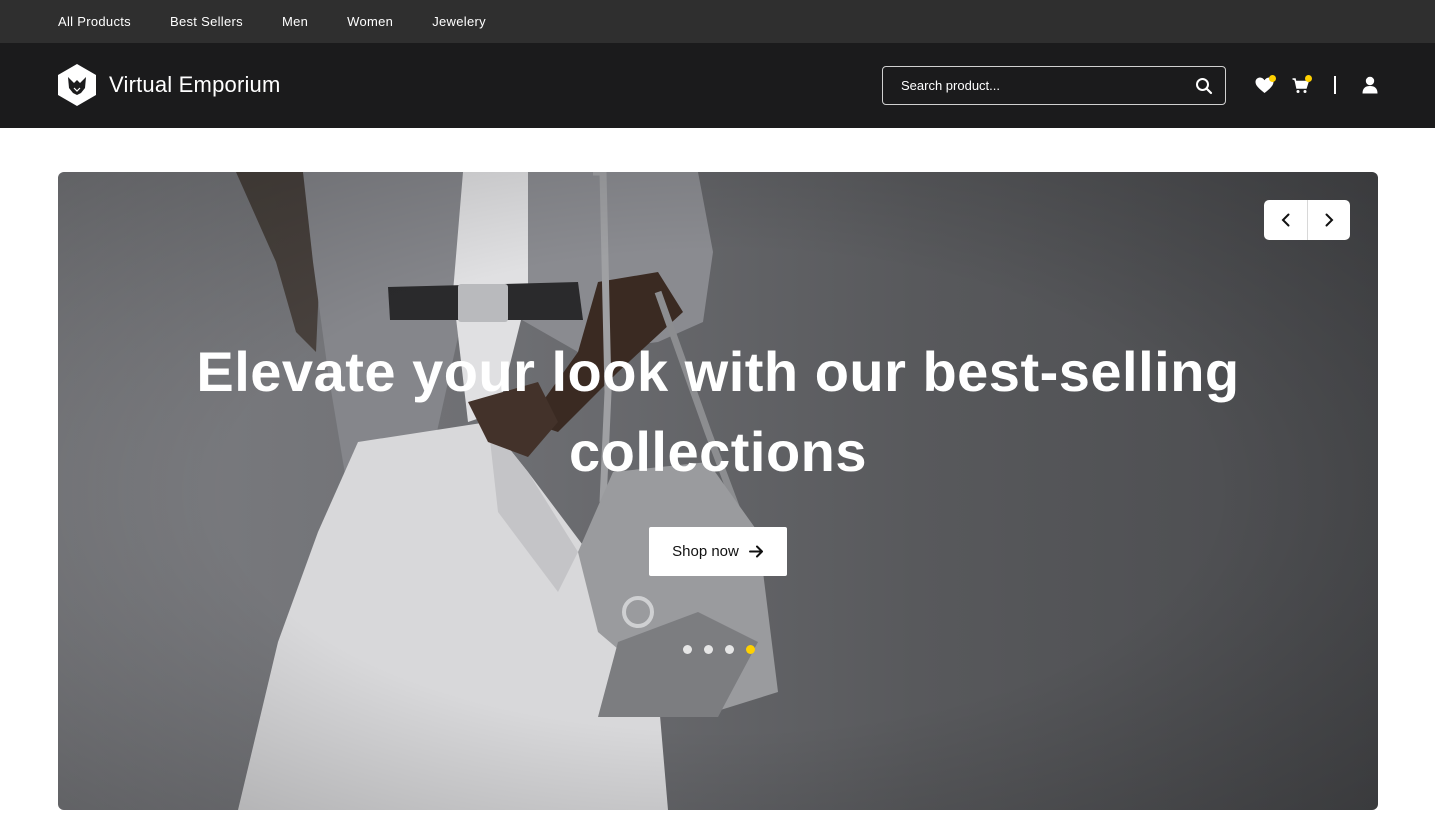 The width and height of the screenshot is (1435, 831). I want to click on carousel-pagination, so click(725, 649).